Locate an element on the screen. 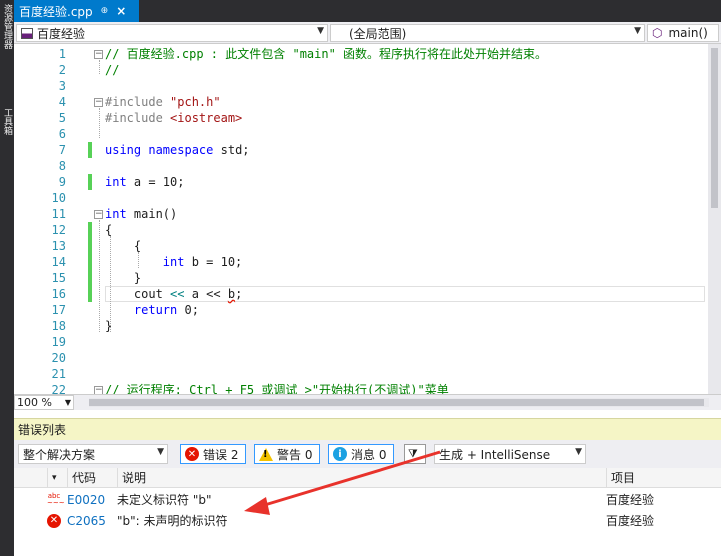  annotation-arrow is located at coordinates (342, 482).